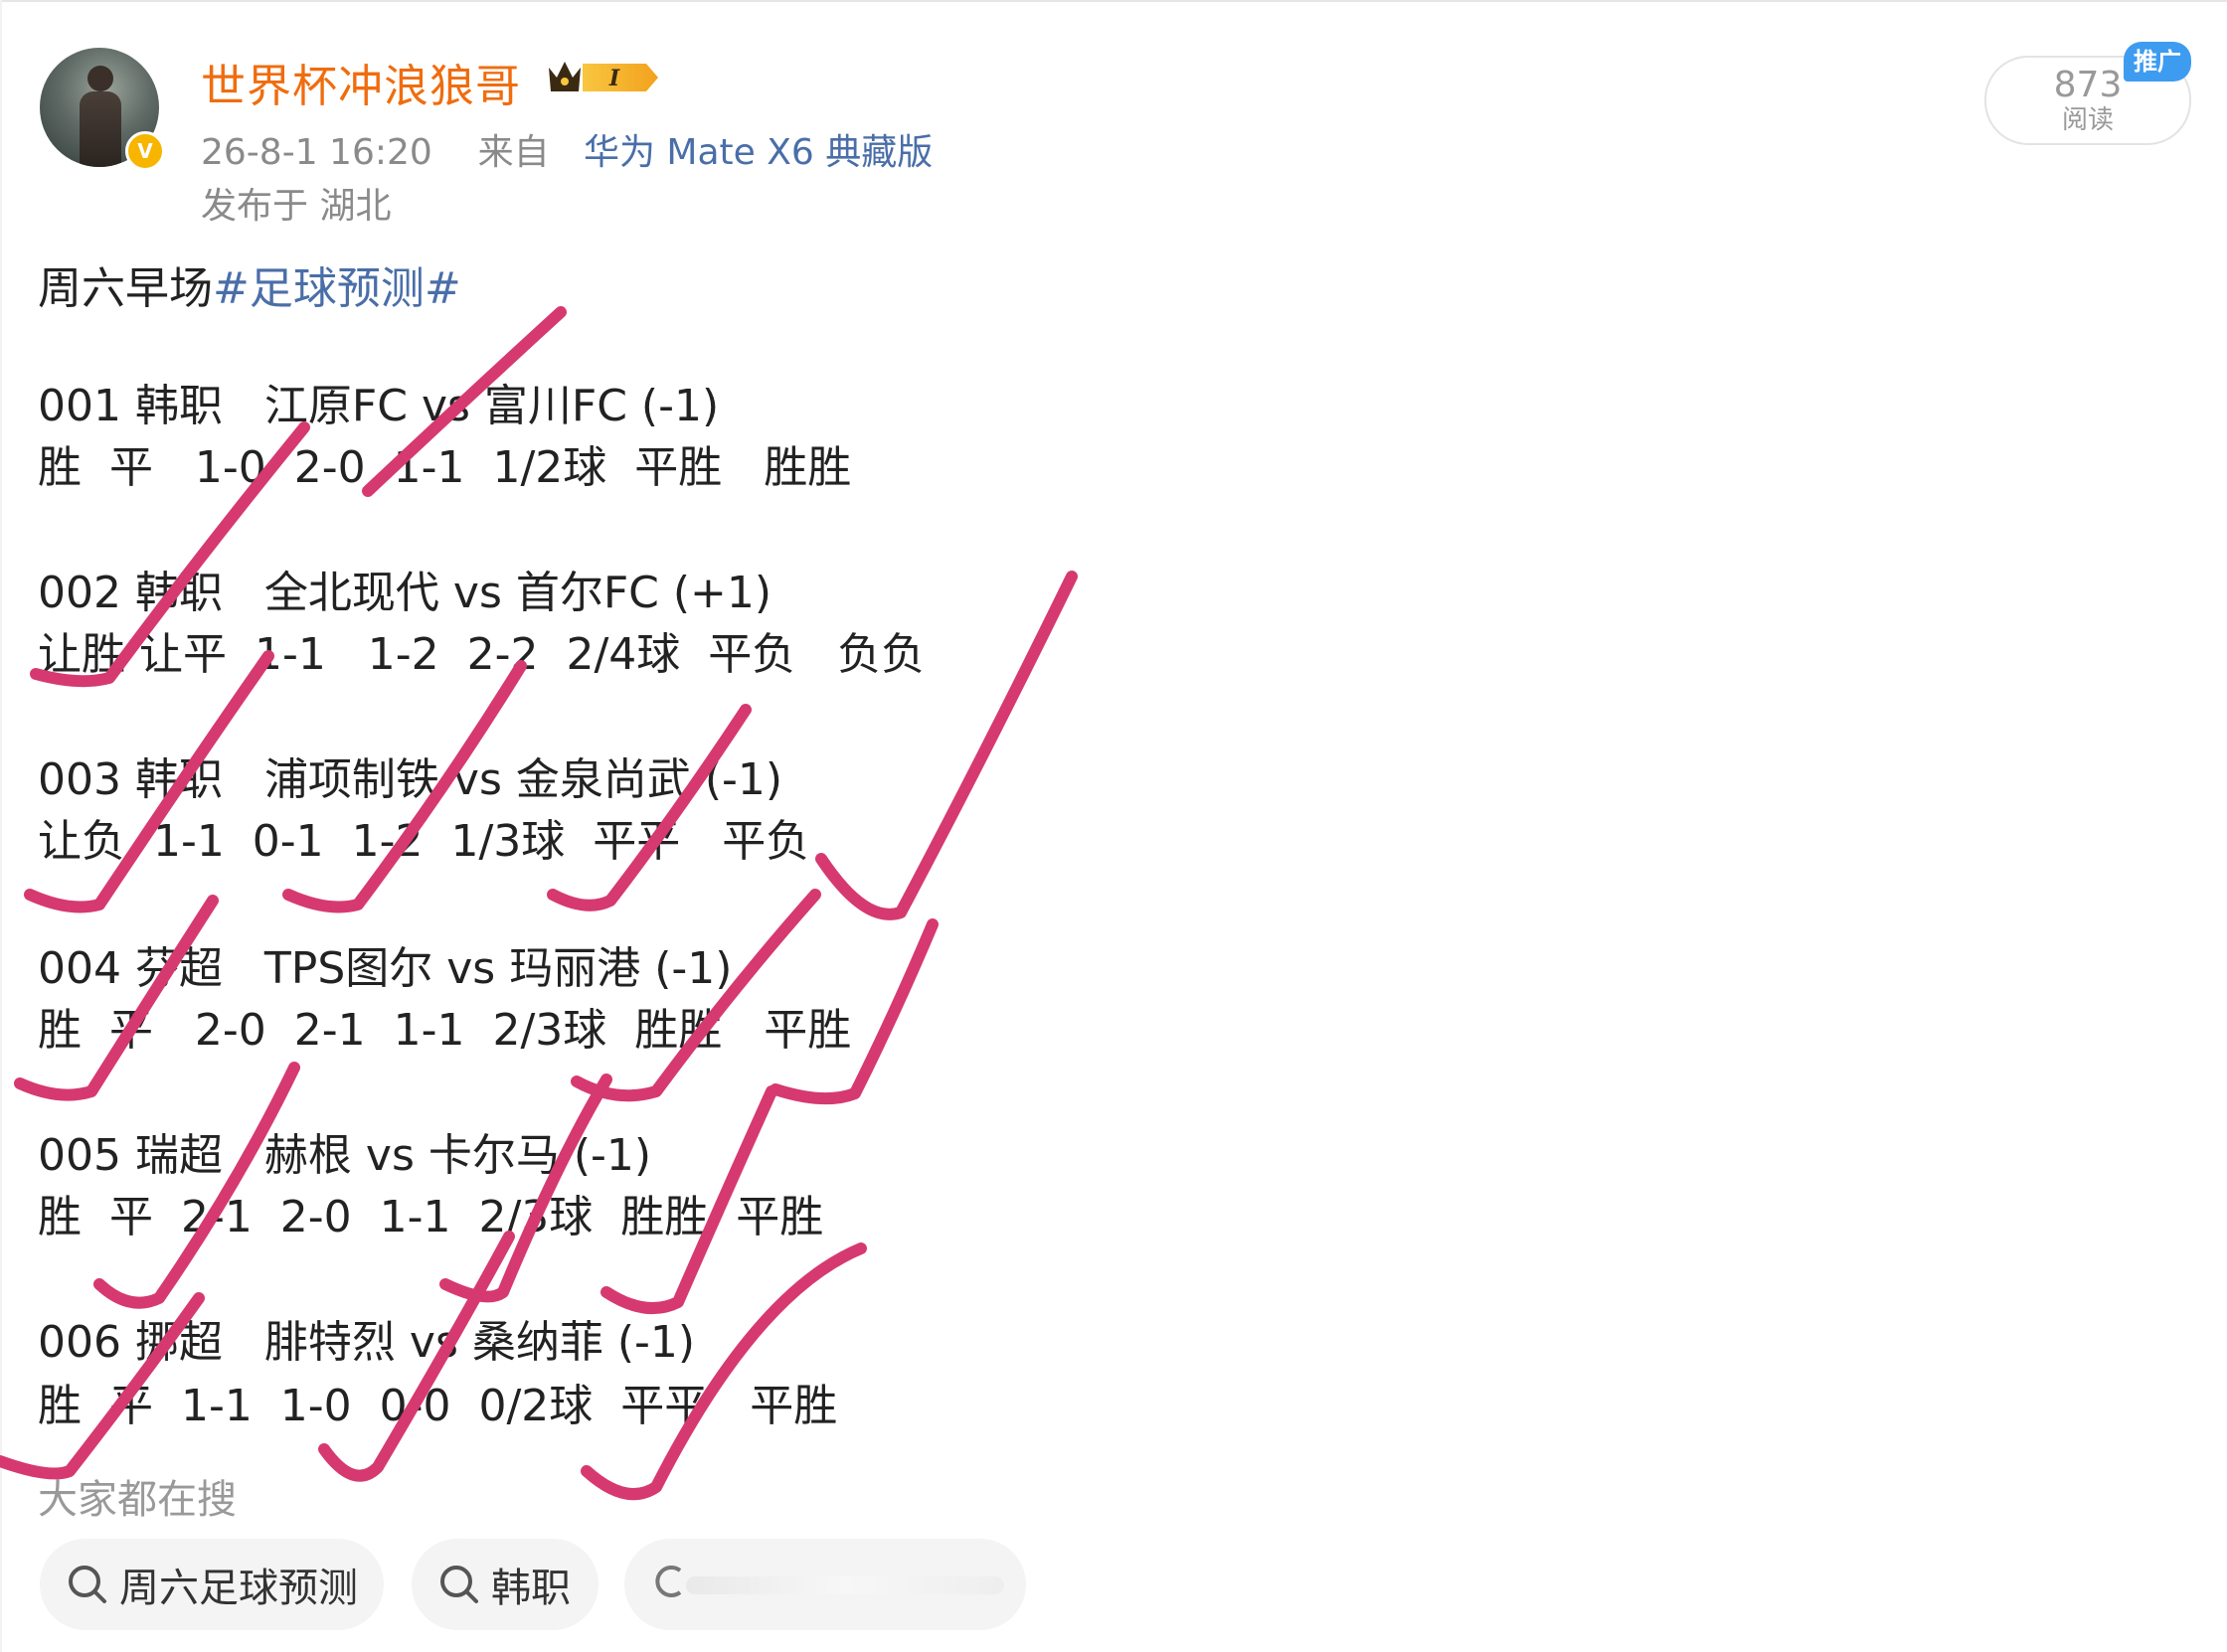 The height and width of the screenshot is (1652, 2227). What do you see at coordinates (1, 826) in the screenshot?
I see `left-edge` at bounding box center [1, 826].